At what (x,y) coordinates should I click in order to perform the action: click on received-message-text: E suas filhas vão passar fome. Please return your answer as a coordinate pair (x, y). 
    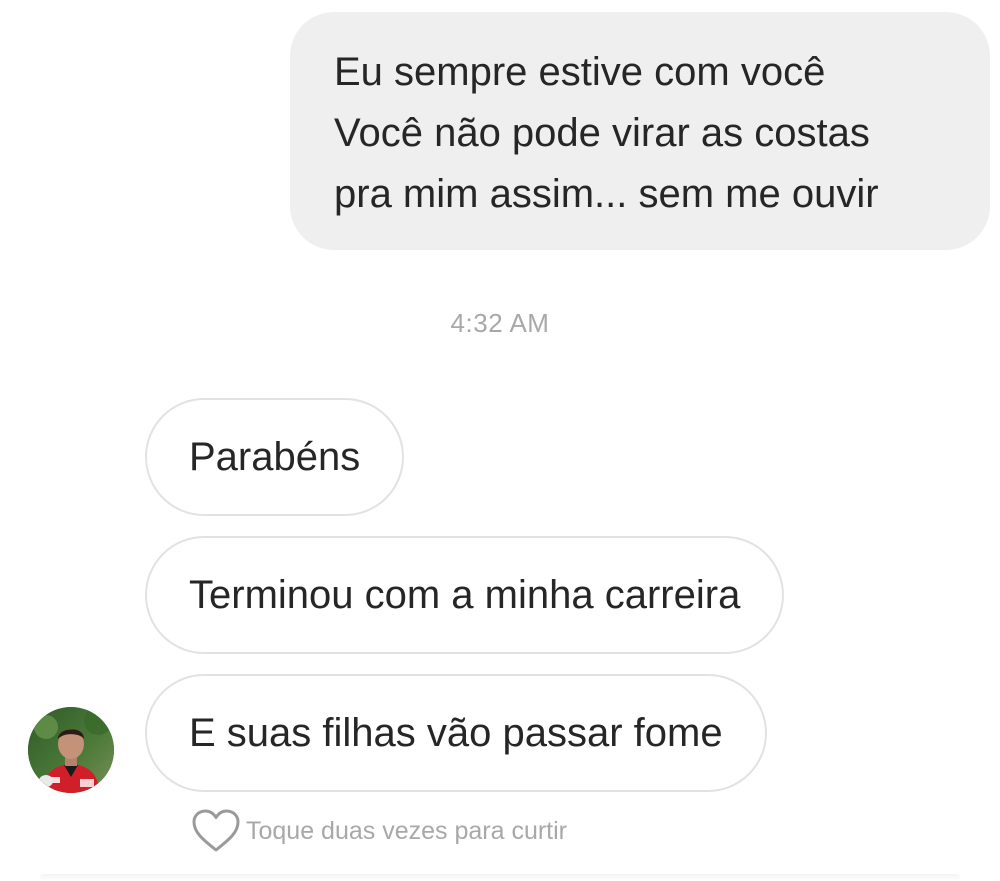
    Looking at the image, I should click on (456, 732).